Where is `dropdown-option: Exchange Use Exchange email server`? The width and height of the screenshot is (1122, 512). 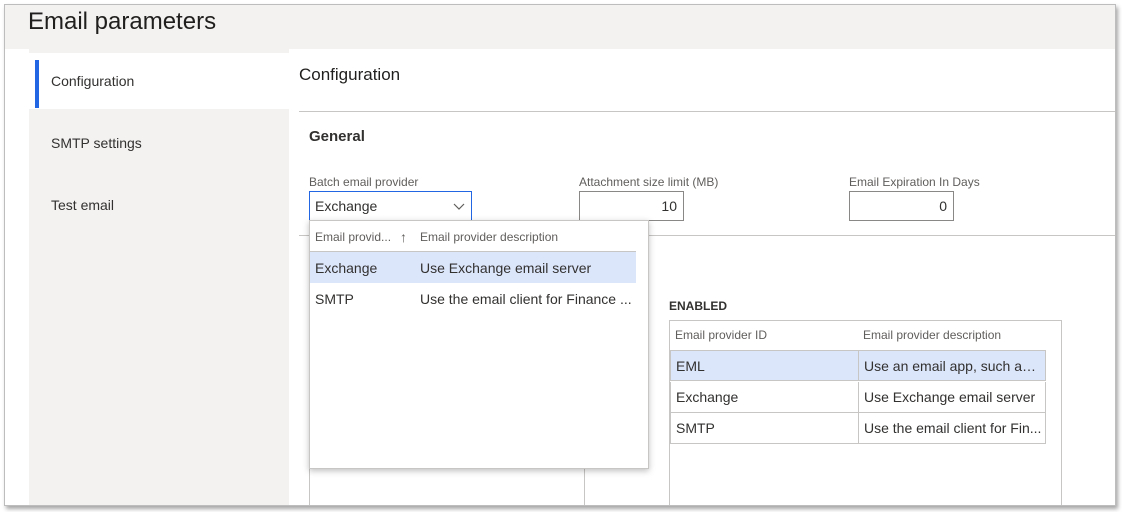
dropdown-option: Exchange Use Exchange email server is located at coordinates (473, 267).